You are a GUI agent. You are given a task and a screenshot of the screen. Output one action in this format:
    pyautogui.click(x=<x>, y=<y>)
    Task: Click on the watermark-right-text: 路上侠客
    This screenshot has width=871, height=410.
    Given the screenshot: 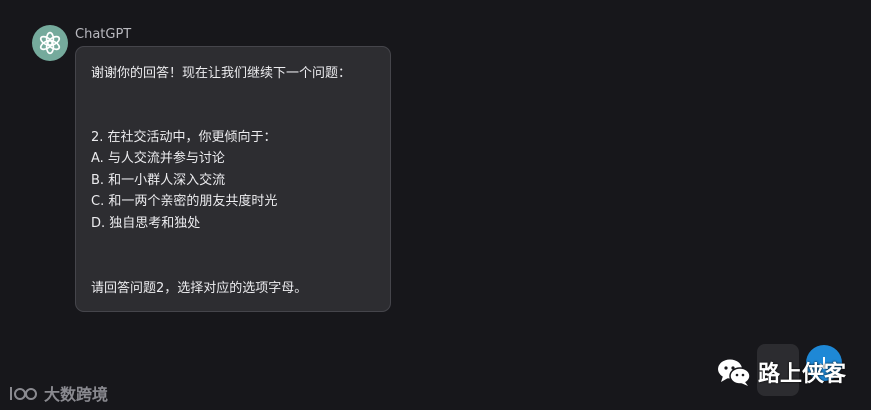 What is the action you would take?
    pyautogui.click(x=802, y=374)
    